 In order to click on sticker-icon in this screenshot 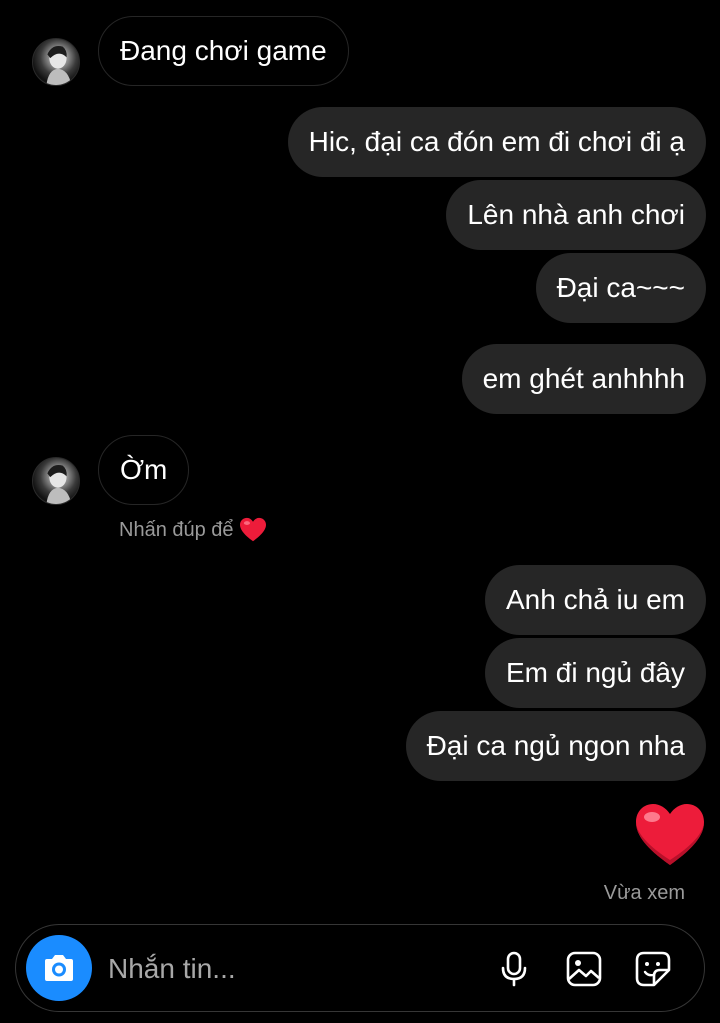, I will do `click(653, 969)`.